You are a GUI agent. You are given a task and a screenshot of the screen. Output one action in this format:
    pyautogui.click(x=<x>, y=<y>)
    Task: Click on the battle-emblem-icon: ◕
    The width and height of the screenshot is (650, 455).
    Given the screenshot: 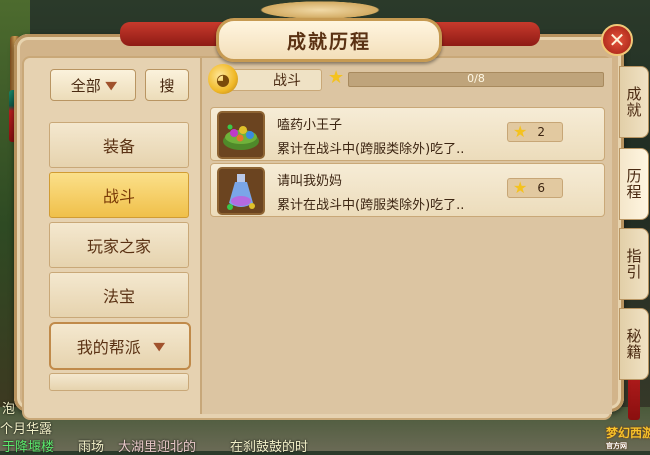 What is the action you would take?
    pyautogui.click(x=223, y=79)
    